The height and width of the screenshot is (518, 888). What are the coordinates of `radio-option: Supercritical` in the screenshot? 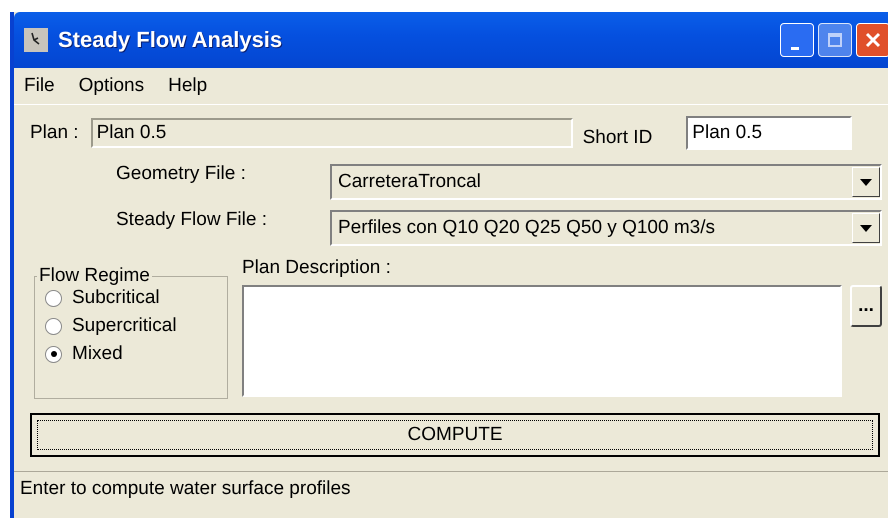 It's located at (136, 326).